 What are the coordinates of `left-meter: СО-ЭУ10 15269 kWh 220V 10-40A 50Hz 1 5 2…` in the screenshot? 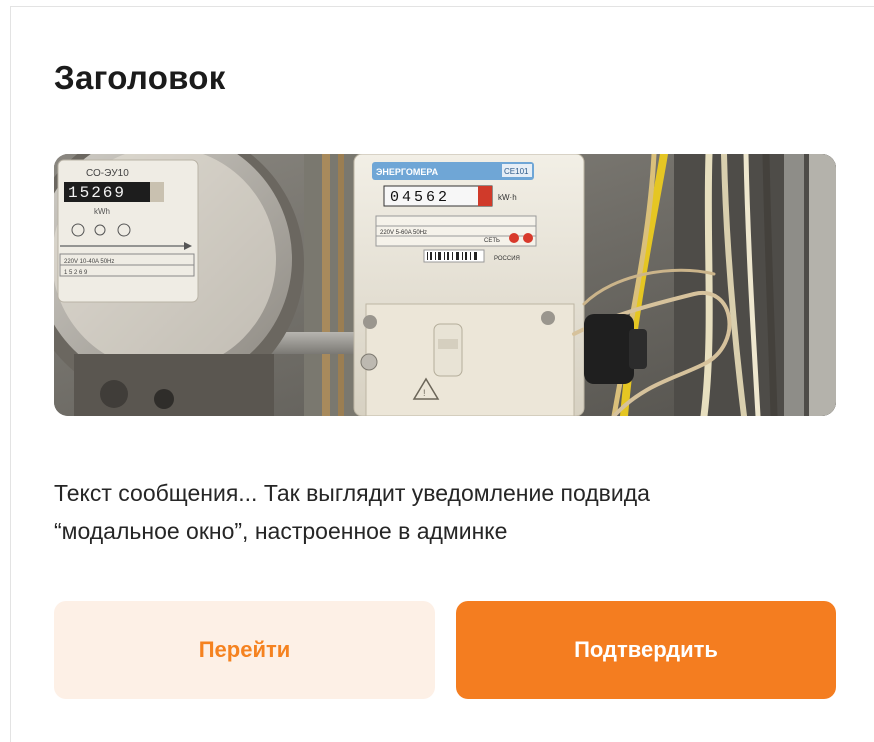 It's located at (179, 285).